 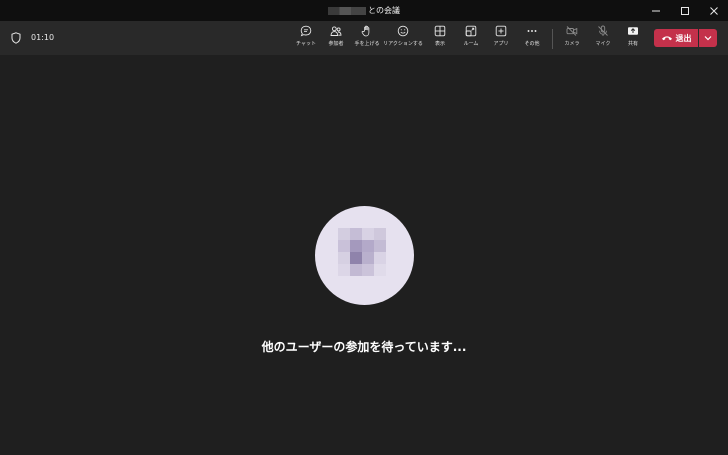 What do you see at coordinates (43, 37) in the screenshot?
I see `meeting-timer: 01:10` at bounding box center [43, 37].